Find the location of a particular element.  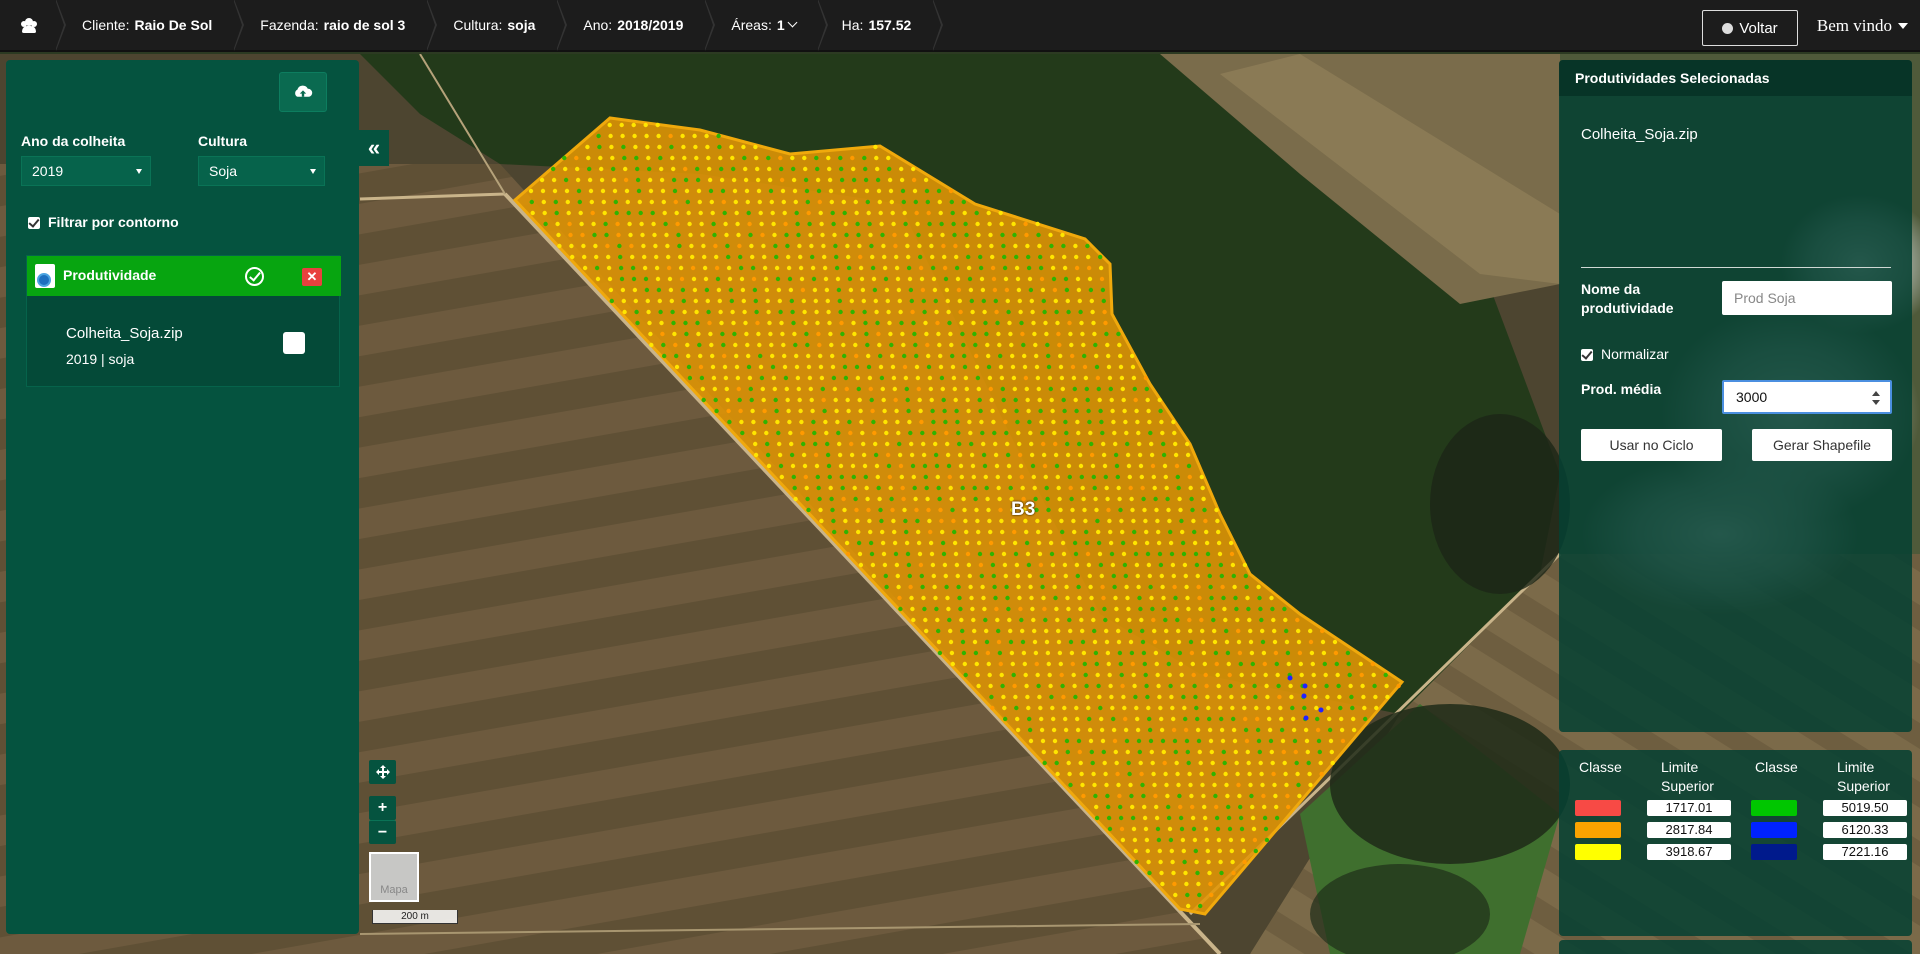

produtividade-header: Produtividade ✕ is located at coordinates (184, 276).